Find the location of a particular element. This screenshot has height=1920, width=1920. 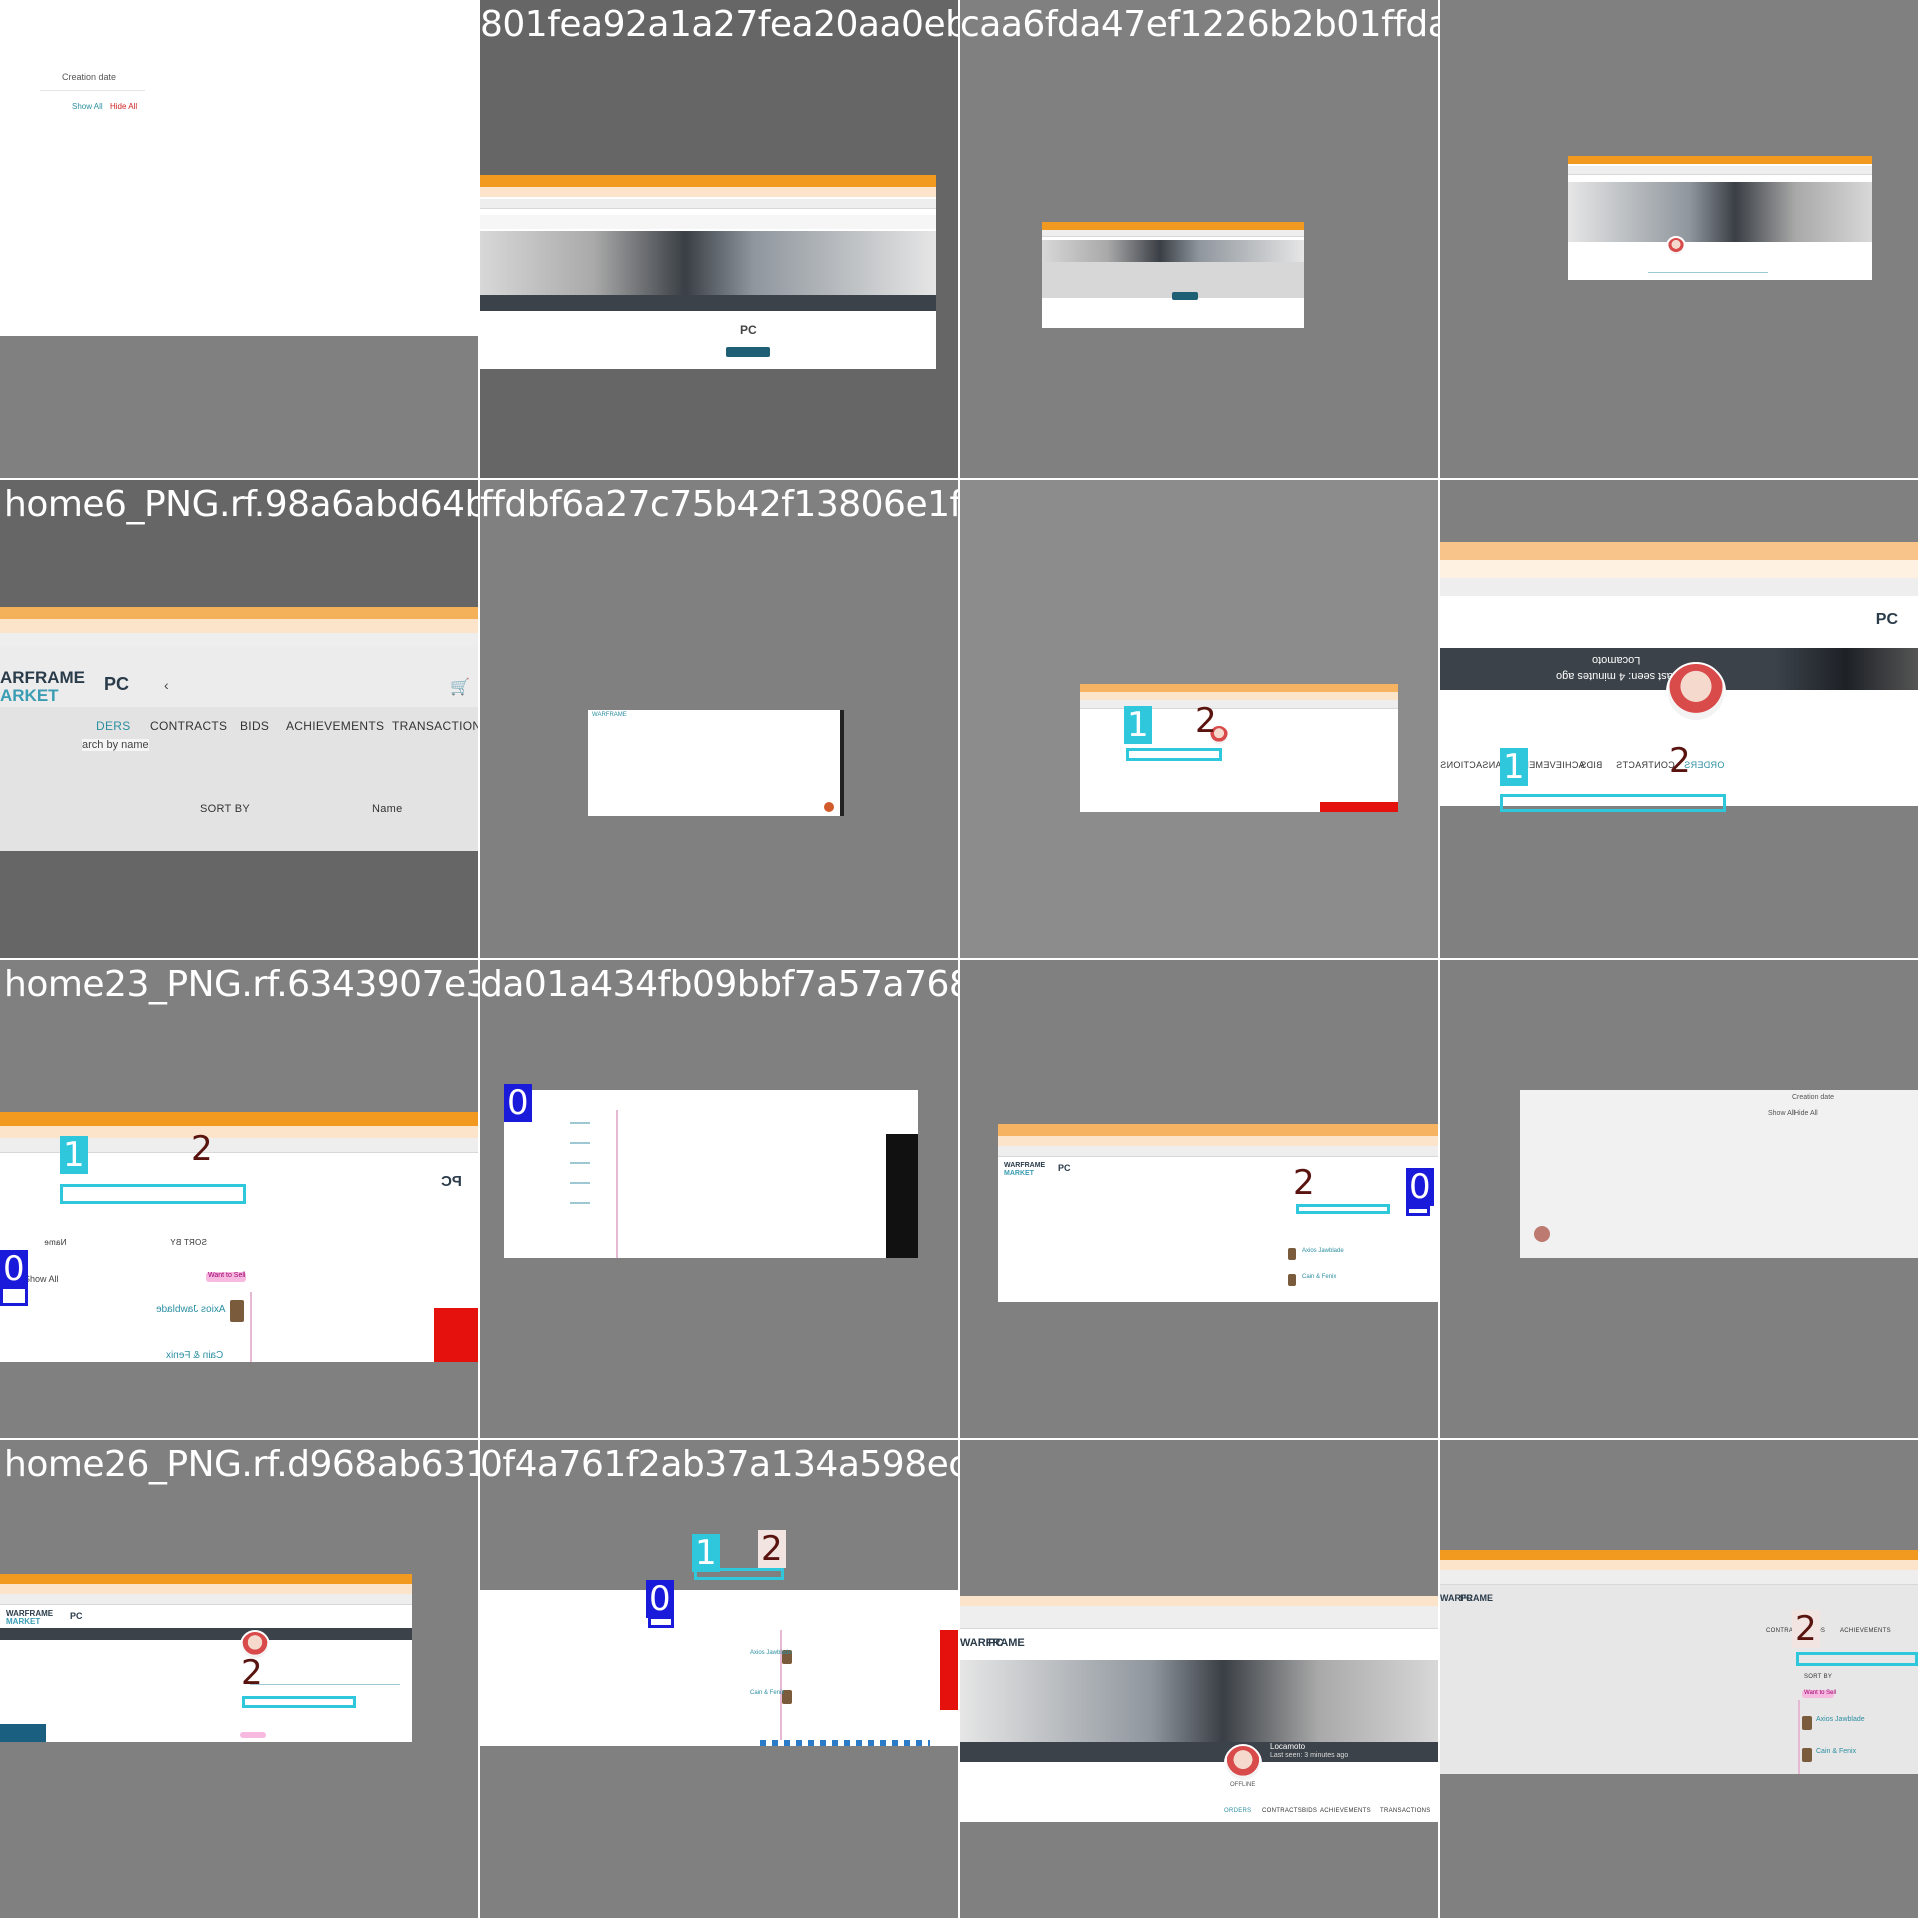

tile-filename-overlap: caa6fda47ef1226b2b01ffda77be7d0 is located at coordinates (1199, 24).